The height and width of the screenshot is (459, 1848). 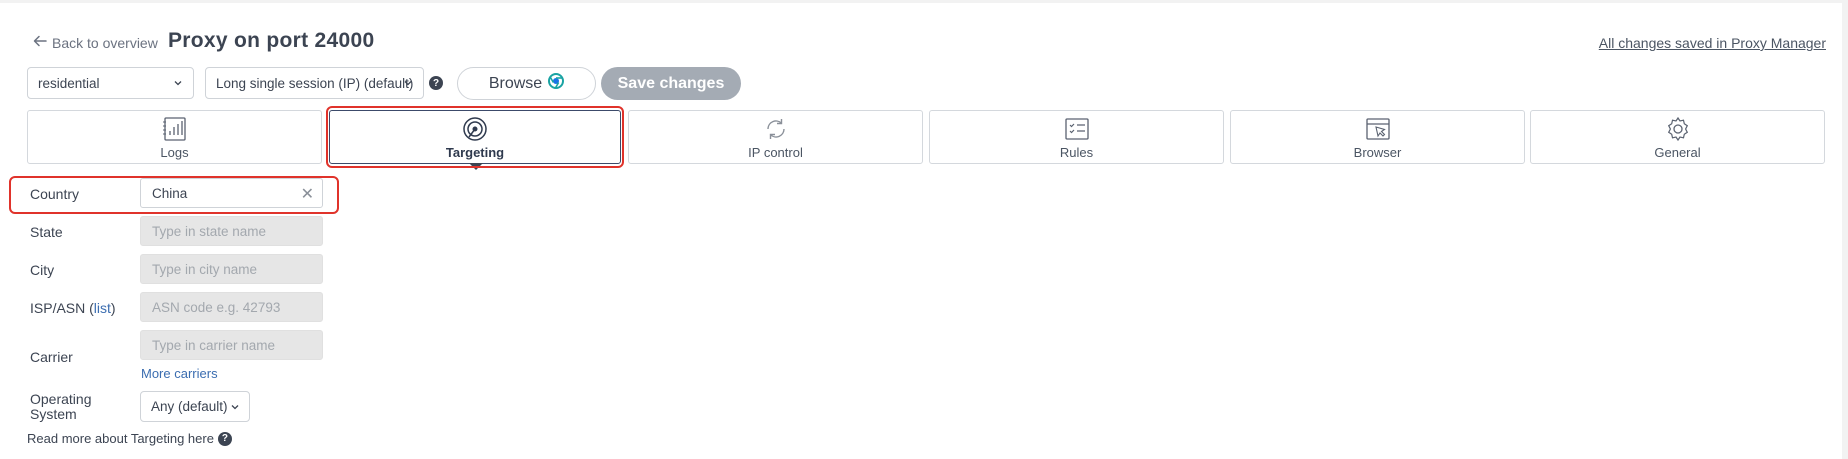 I want to click on refresh-icon, so click(x=776, y=129).